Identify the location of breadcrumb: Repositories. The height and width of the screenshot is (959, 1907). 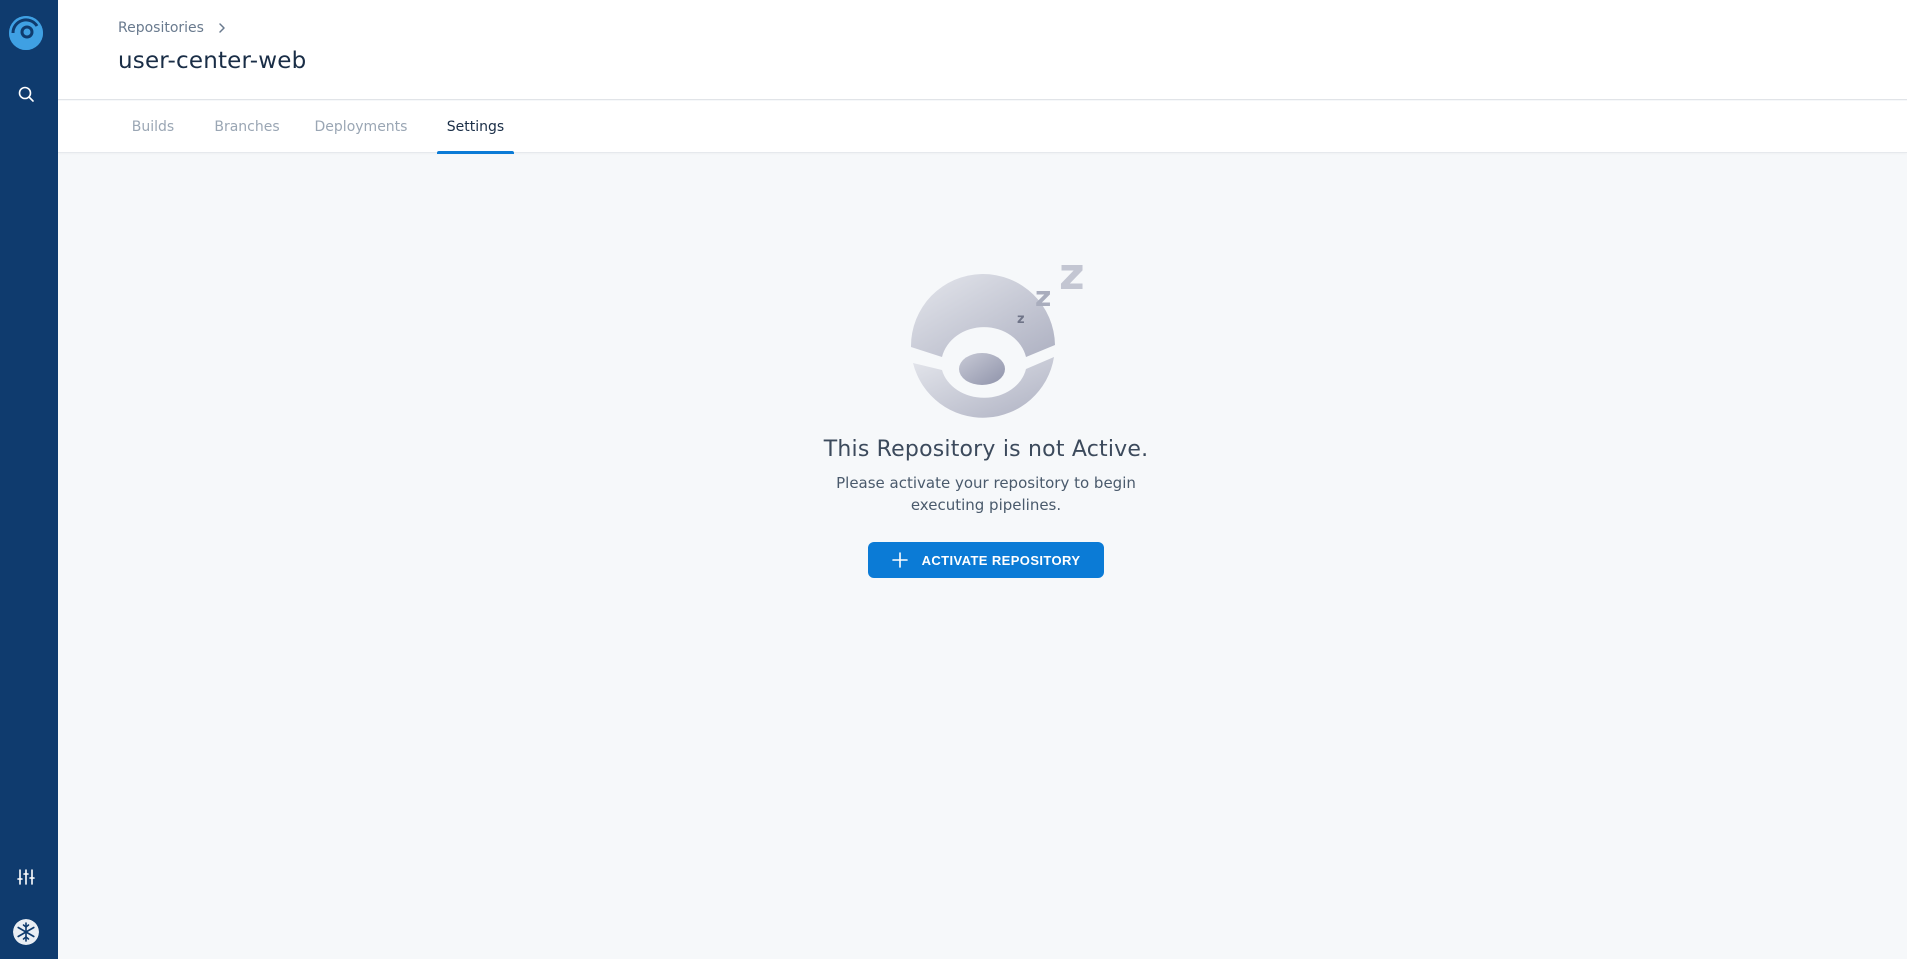
(173, 28).